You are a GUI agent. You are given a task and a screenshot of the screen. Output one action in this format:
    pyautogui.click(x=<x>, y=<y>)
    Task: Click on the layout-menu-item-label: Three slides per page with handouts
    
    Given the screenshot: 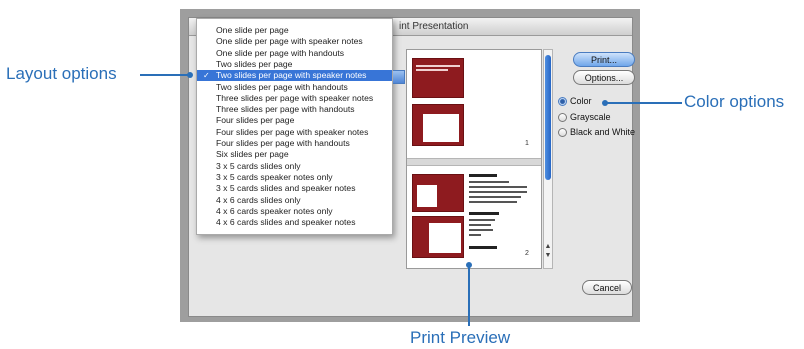 What is the action you would take?
    pyautogui.click(x=285, y=109)
    